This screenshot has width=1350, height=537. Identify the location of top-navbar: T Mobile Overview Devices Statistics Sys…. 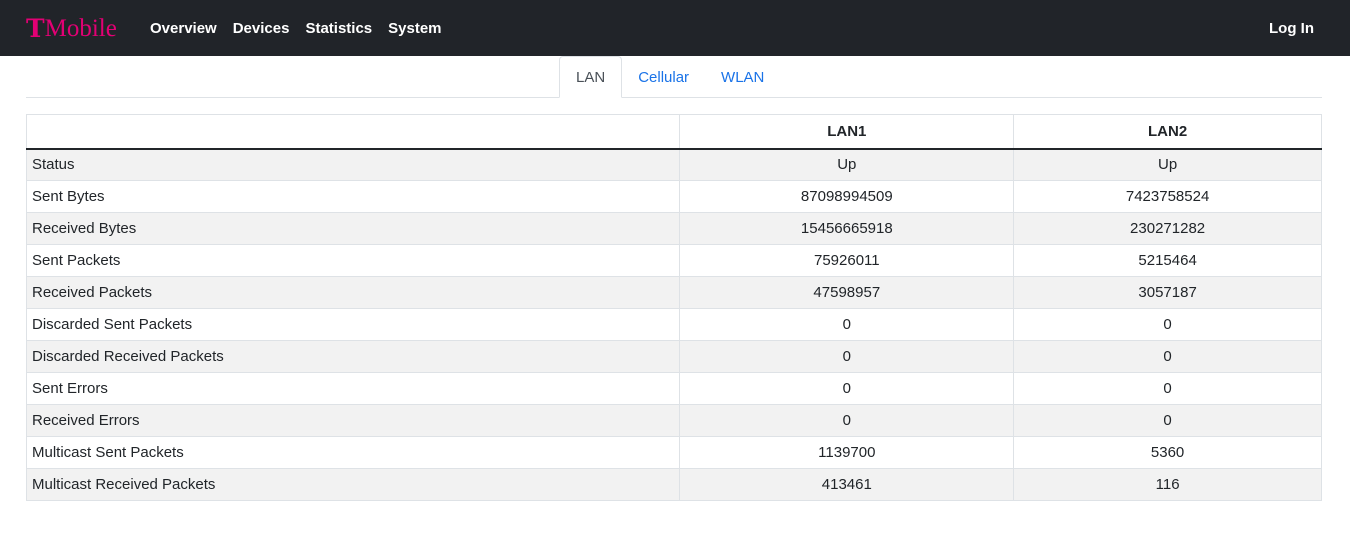
(675, 28).